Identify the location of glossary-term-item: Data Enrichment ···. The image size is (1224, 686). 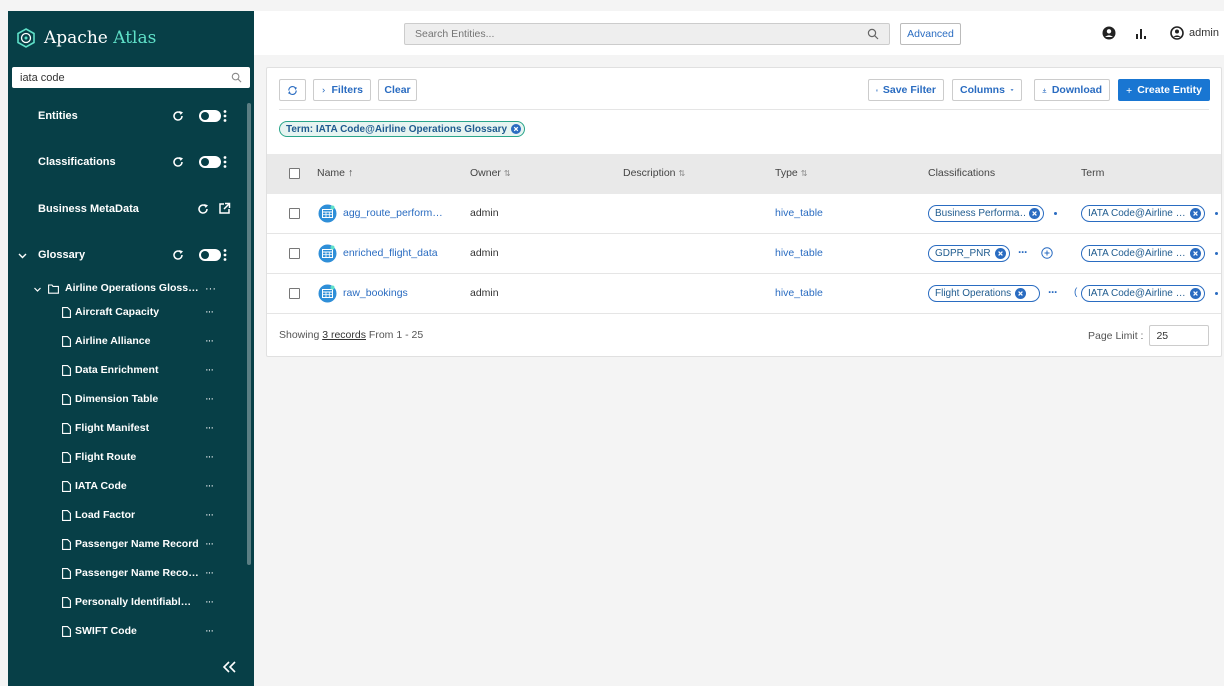
(127, 371).